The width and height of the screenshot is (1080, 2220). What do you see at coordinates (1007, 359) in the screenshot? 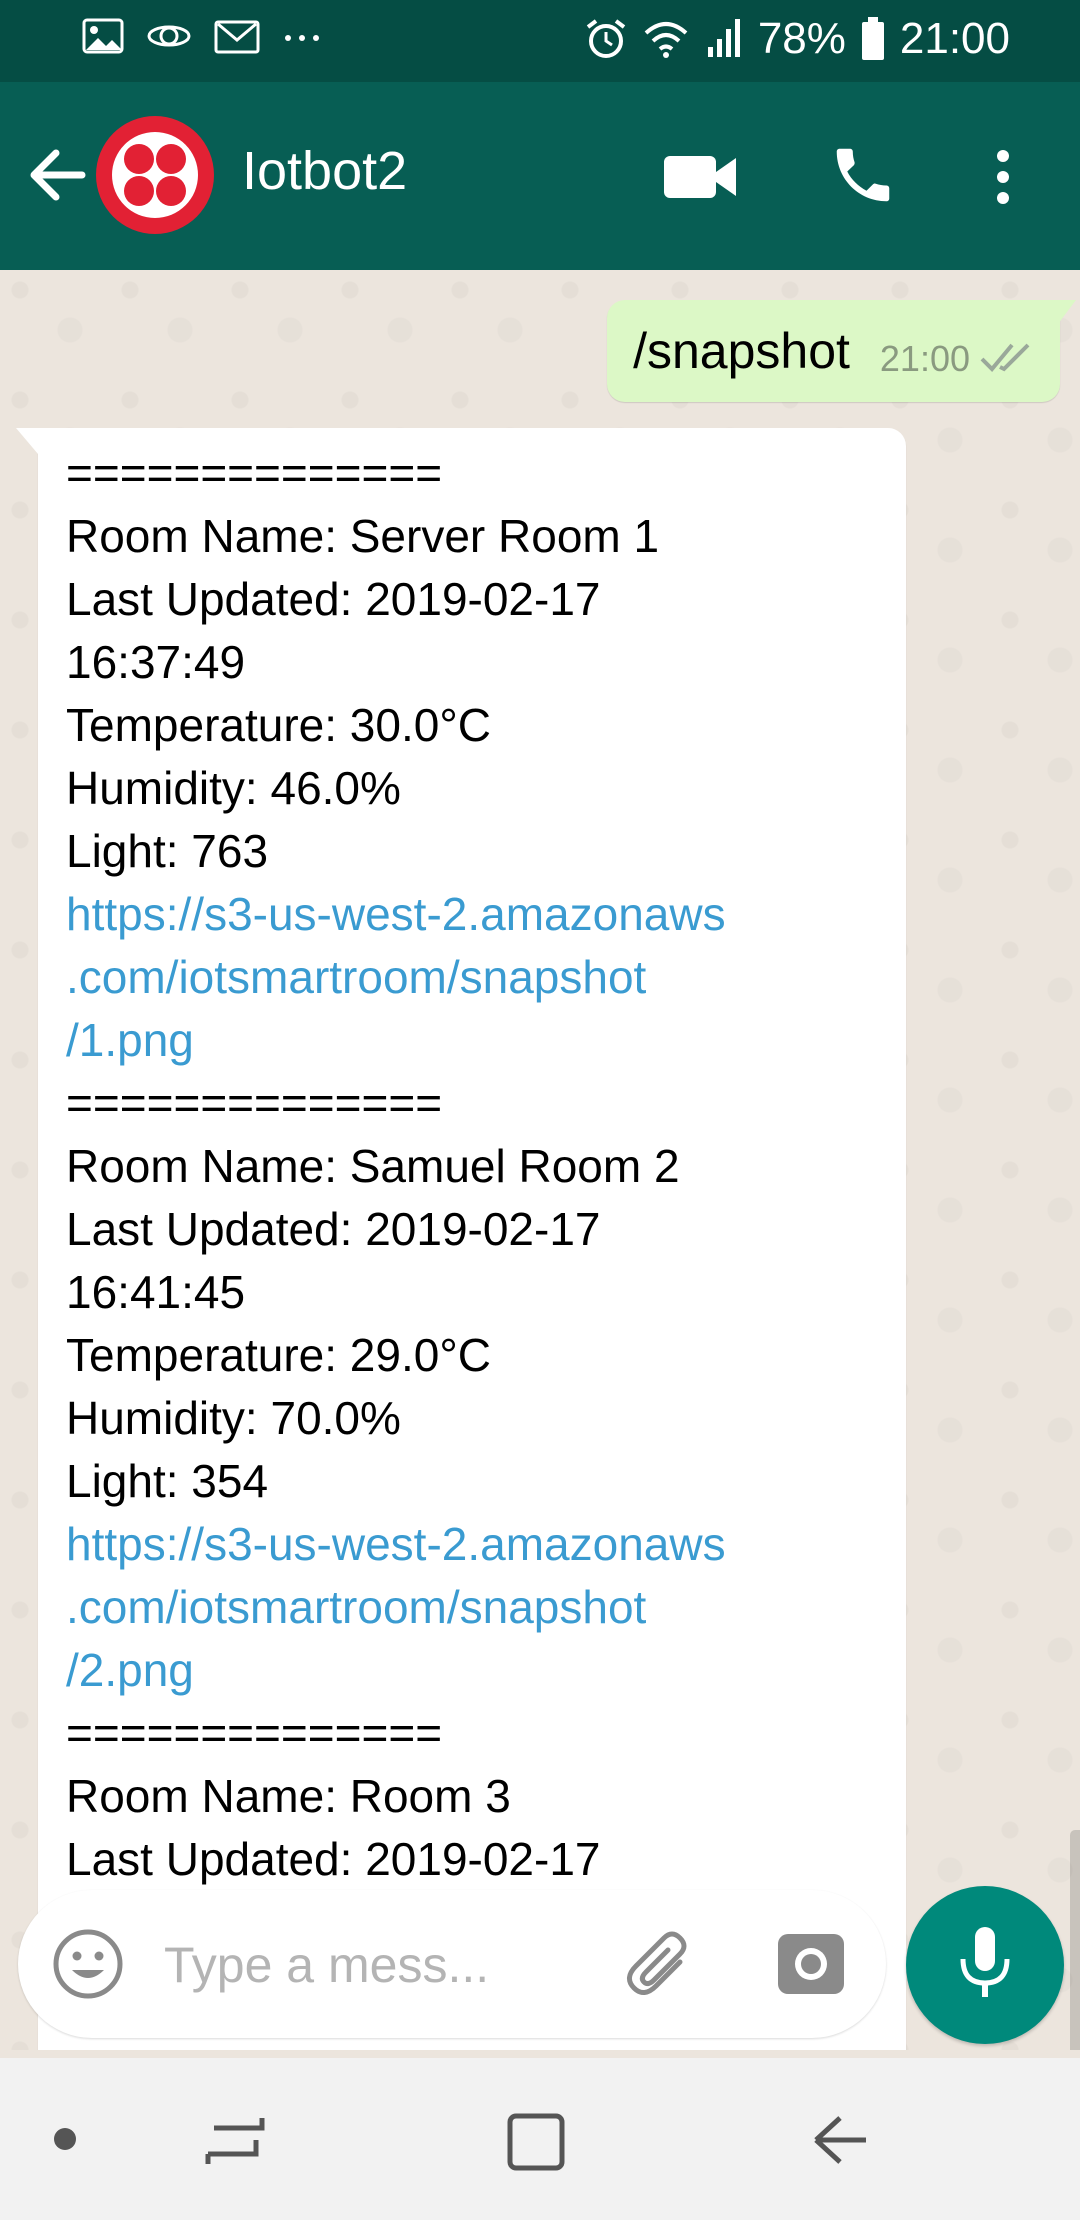
I see `double-check-icon` at bounding box center [1007, 359].